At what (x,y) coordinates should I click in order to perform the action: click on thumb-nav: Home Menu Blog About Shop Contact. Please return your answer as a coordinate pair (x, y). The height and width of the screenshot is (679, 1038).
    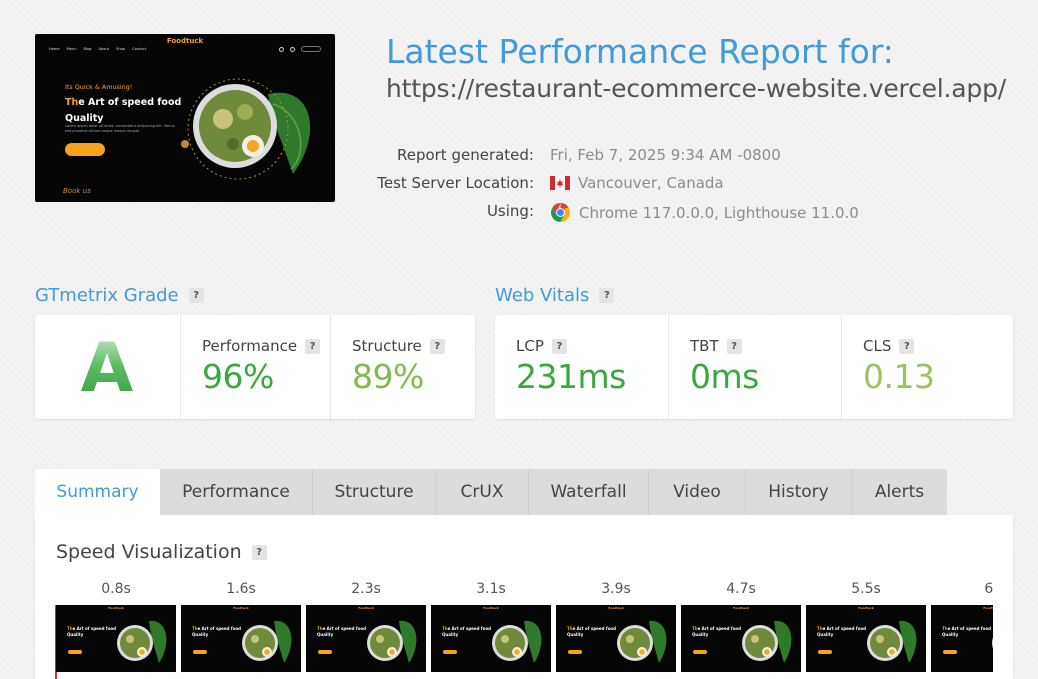
    Looking at the image, I should click on (97, 49).